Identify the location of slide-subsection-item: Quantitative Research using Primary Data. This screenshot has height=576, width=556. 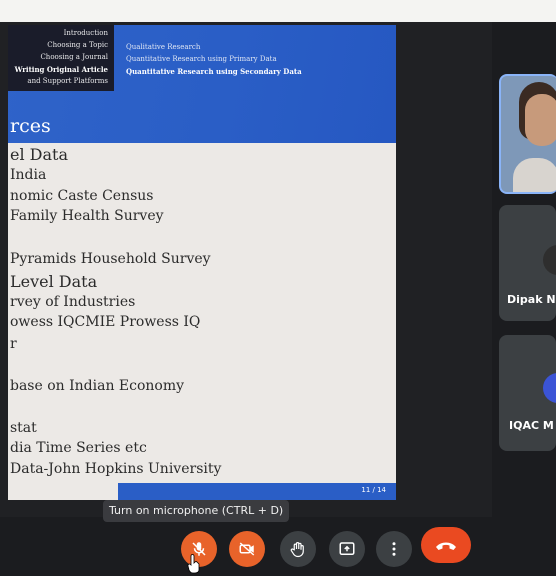
(201, 59).